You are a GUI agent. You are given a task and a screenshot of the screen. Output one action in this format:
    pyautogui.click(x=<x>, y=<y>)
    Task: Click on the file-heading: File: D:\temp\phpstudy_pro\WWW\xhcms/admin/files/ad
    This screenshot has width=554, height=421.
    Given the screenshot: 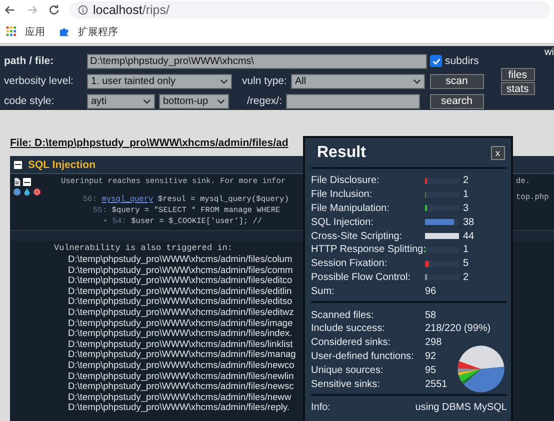 What is the action you would take?
    pyautogui.click(x=149, y=143)
    